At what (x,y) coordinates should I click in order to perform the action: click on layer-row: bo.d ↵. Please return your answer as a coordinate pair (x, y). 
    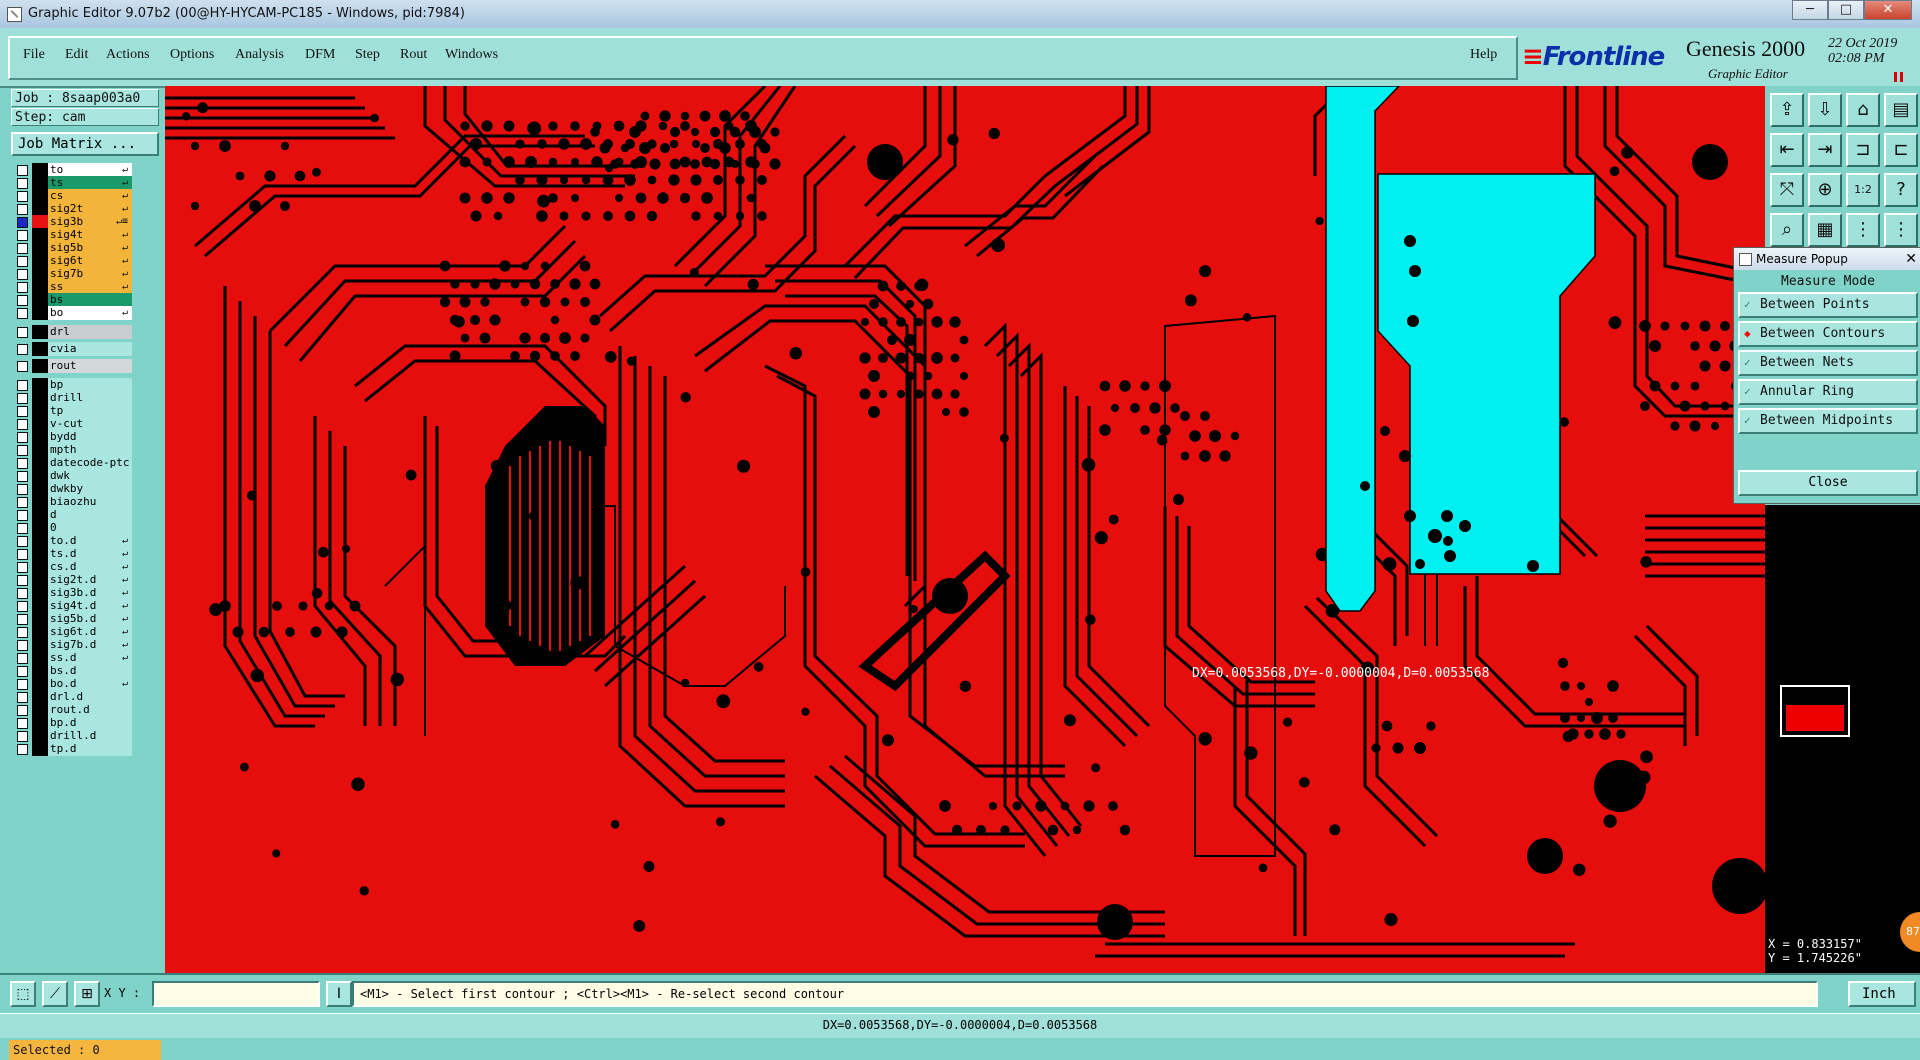
    Looking at the image, I should click on (72, 684).